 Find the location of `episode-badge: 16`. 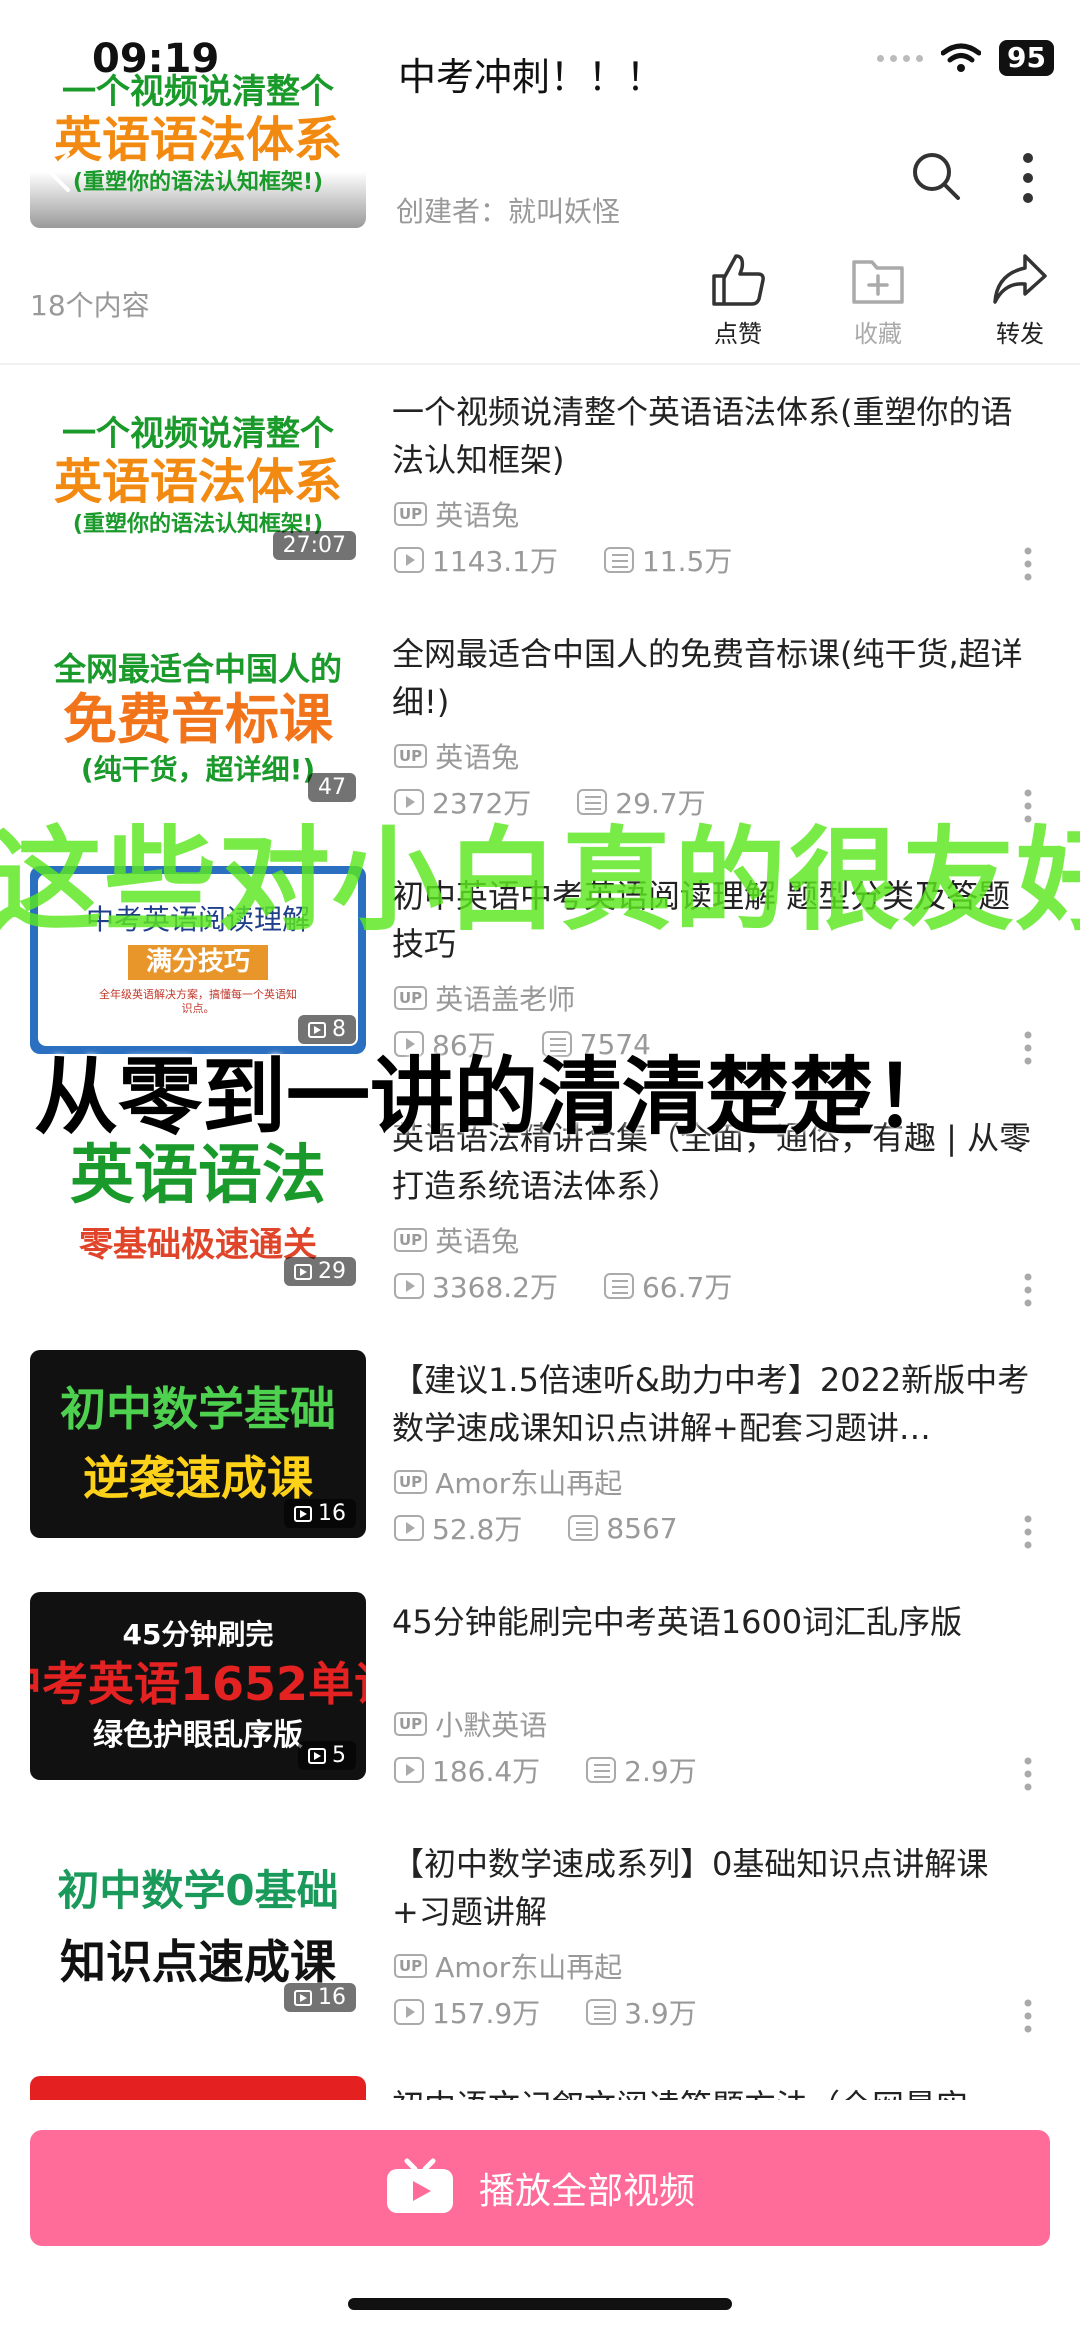

episode-badge: 16 is located at coordinates (320, 1997).